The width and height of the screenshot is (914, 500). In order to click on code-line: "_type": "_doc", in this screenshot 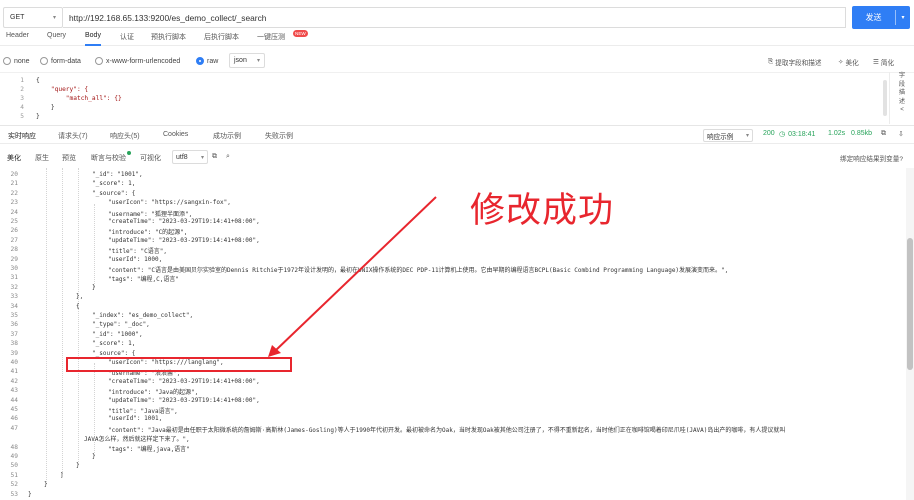, I will do `click(121, 325)`.